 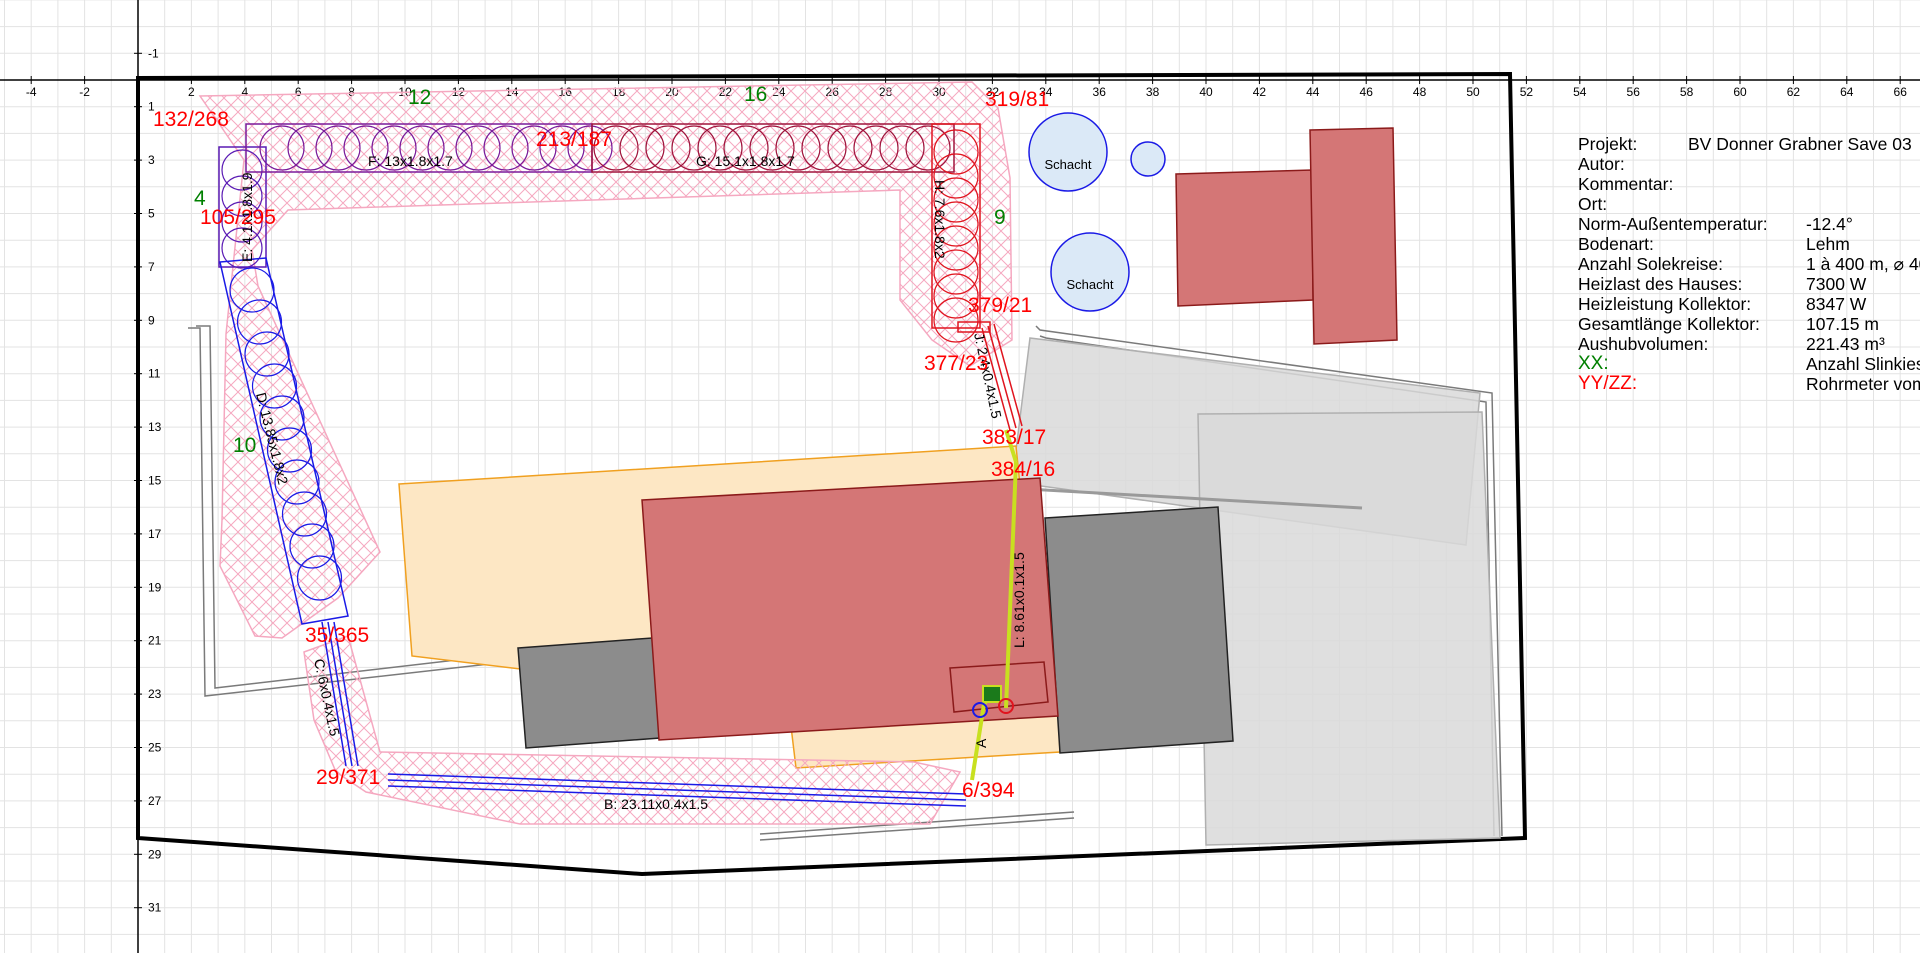 What do you see at coordinates (1749, 284) in the screenshot?
I see `info-row: Heizlast des Hauses: 7300 W` at bounding box center [1749, 284].